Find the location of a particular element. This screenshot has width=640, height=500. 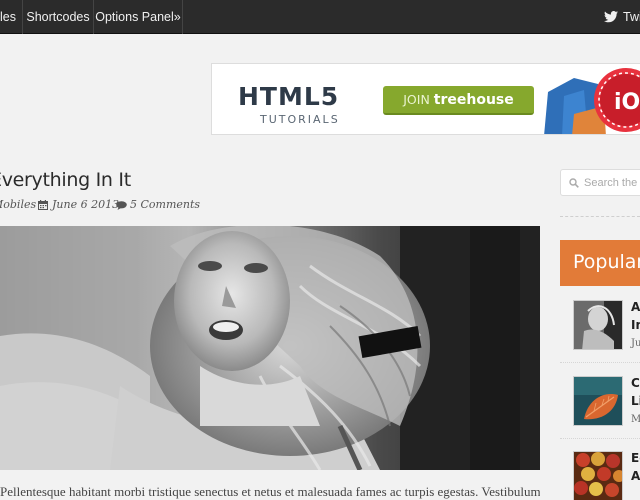

banner-ad: HTML5 TUTORIALS JOIN treehouse iO is located at coordinates (425, 99).